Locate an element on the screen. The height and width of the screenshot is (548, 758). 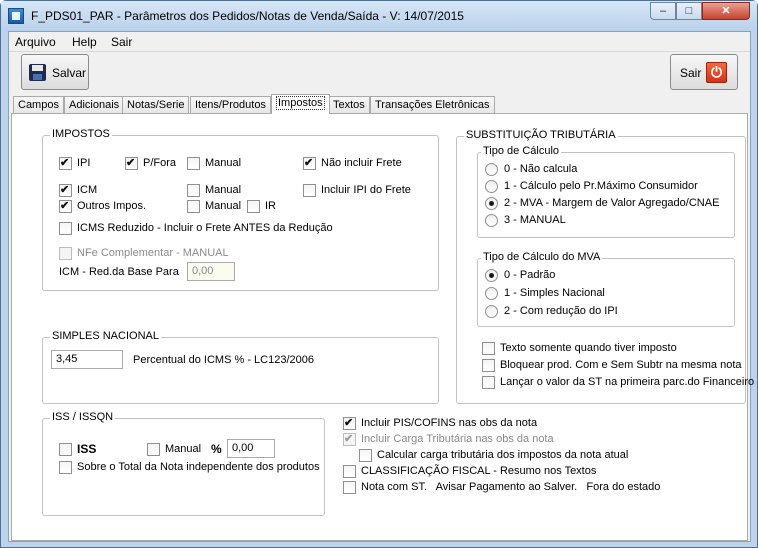
percentual-icms-label: Percentual do ICMS % - LC123/2006 is located at coordinates (223, 360).